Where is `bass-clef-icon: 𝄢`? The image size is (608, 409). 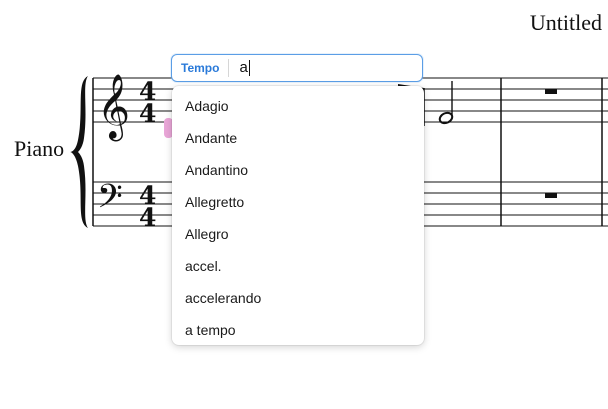
bass-clef-icon: 𝄢 is located at coordinates (110, 201).